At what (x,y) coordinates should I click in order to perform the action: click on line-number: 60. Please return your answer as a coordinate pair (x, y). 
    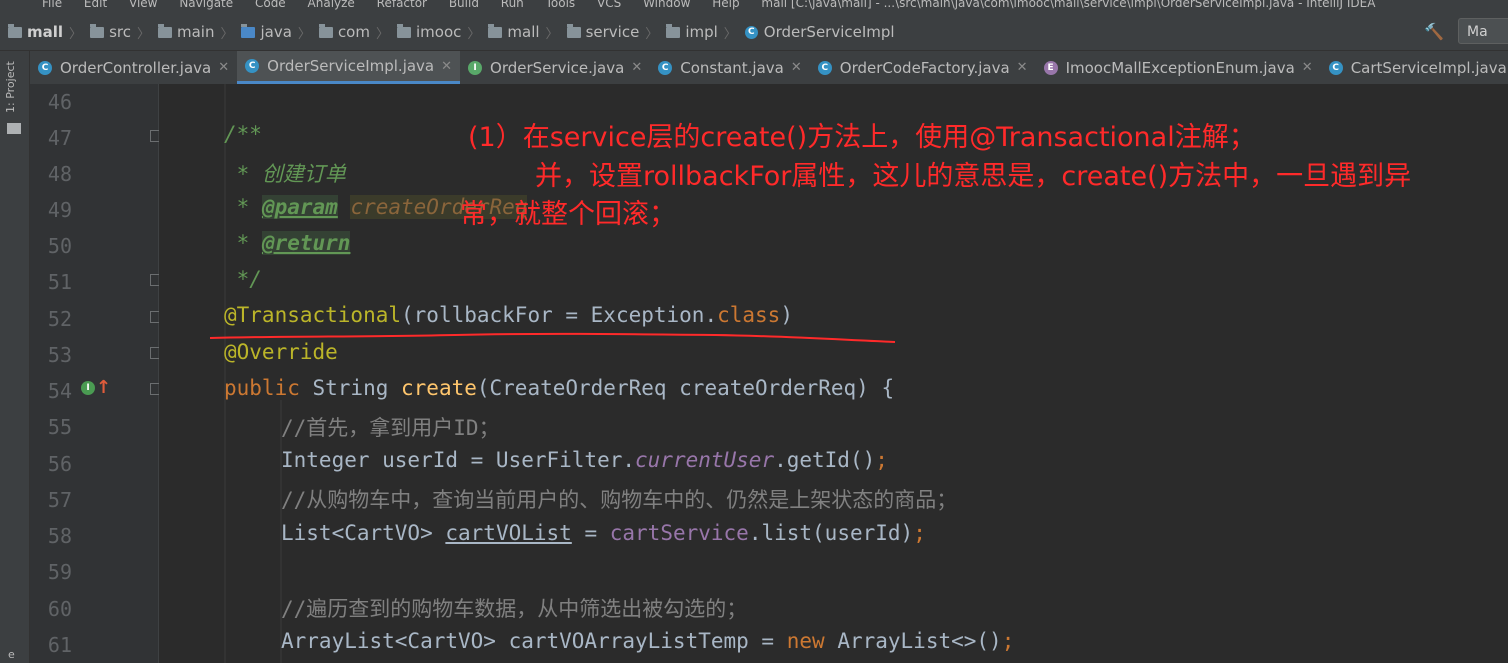
    Looking at the image, I should click on (59, 609).